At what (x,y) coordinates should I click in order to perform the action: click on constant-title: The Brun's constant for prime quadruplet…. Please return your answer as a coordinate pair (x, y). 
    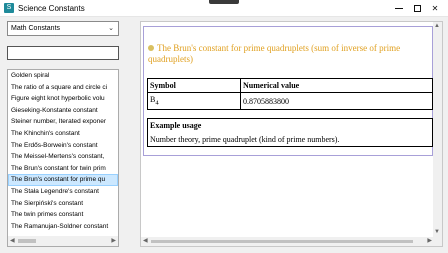
    Looking at the image, I should click on (274, 53).